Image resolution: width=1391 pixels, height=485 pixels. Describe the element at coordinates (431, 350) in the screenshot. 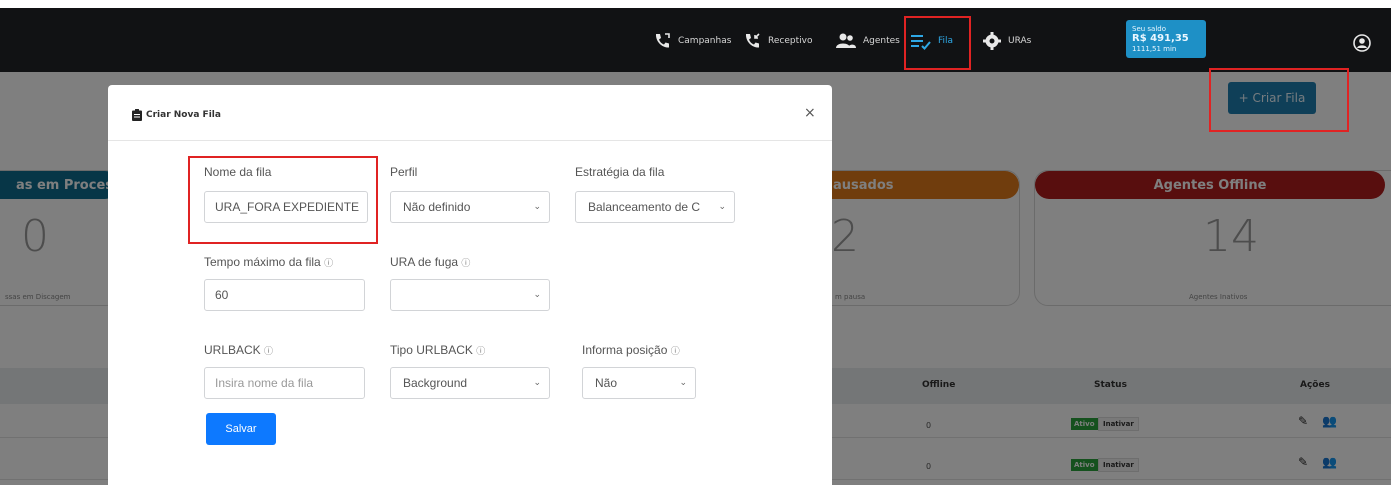

I see `urlback-type-label-text: Tipo URLBACK` at that location.